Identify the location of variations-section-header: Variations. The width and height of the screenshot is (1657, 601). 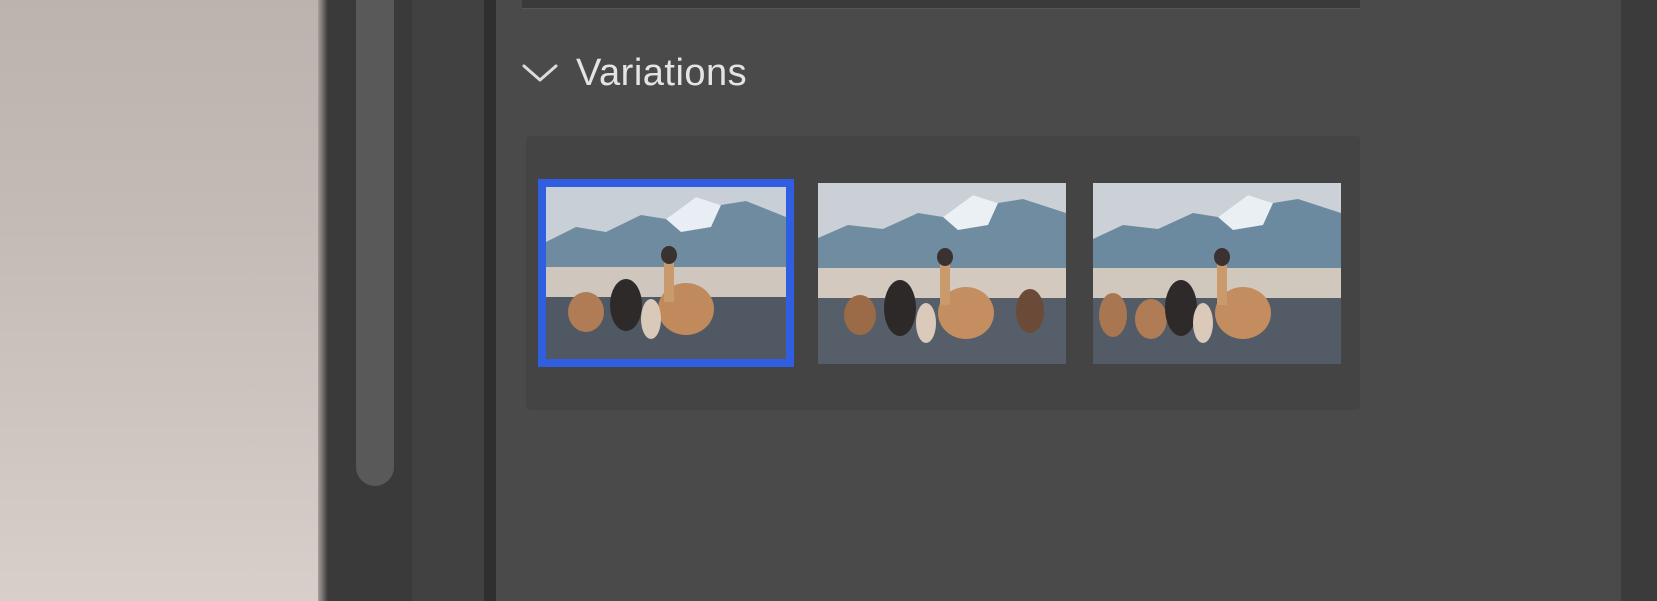
(634, 73).